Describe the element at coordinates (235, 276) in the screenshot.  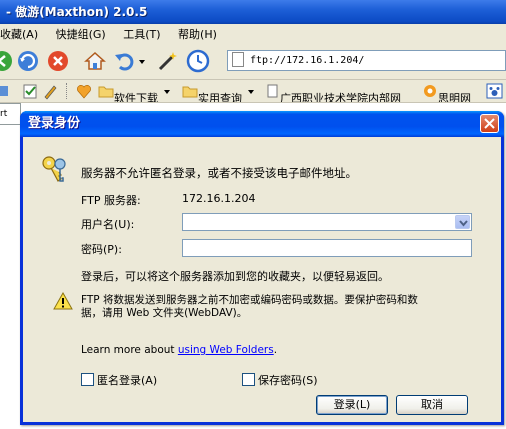
I see `info-text: 登录后，可以将这个服务器添加到您的收藏夹，以便轻易返回。` at that location.